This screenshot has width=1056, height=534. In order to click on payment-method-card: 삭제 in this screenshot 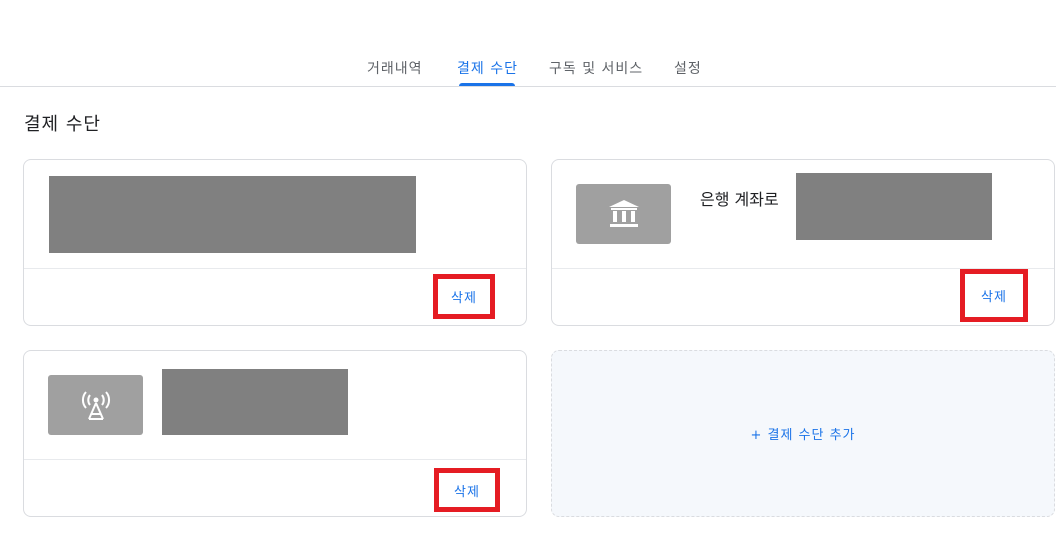, I will do `click(275, 242)`.